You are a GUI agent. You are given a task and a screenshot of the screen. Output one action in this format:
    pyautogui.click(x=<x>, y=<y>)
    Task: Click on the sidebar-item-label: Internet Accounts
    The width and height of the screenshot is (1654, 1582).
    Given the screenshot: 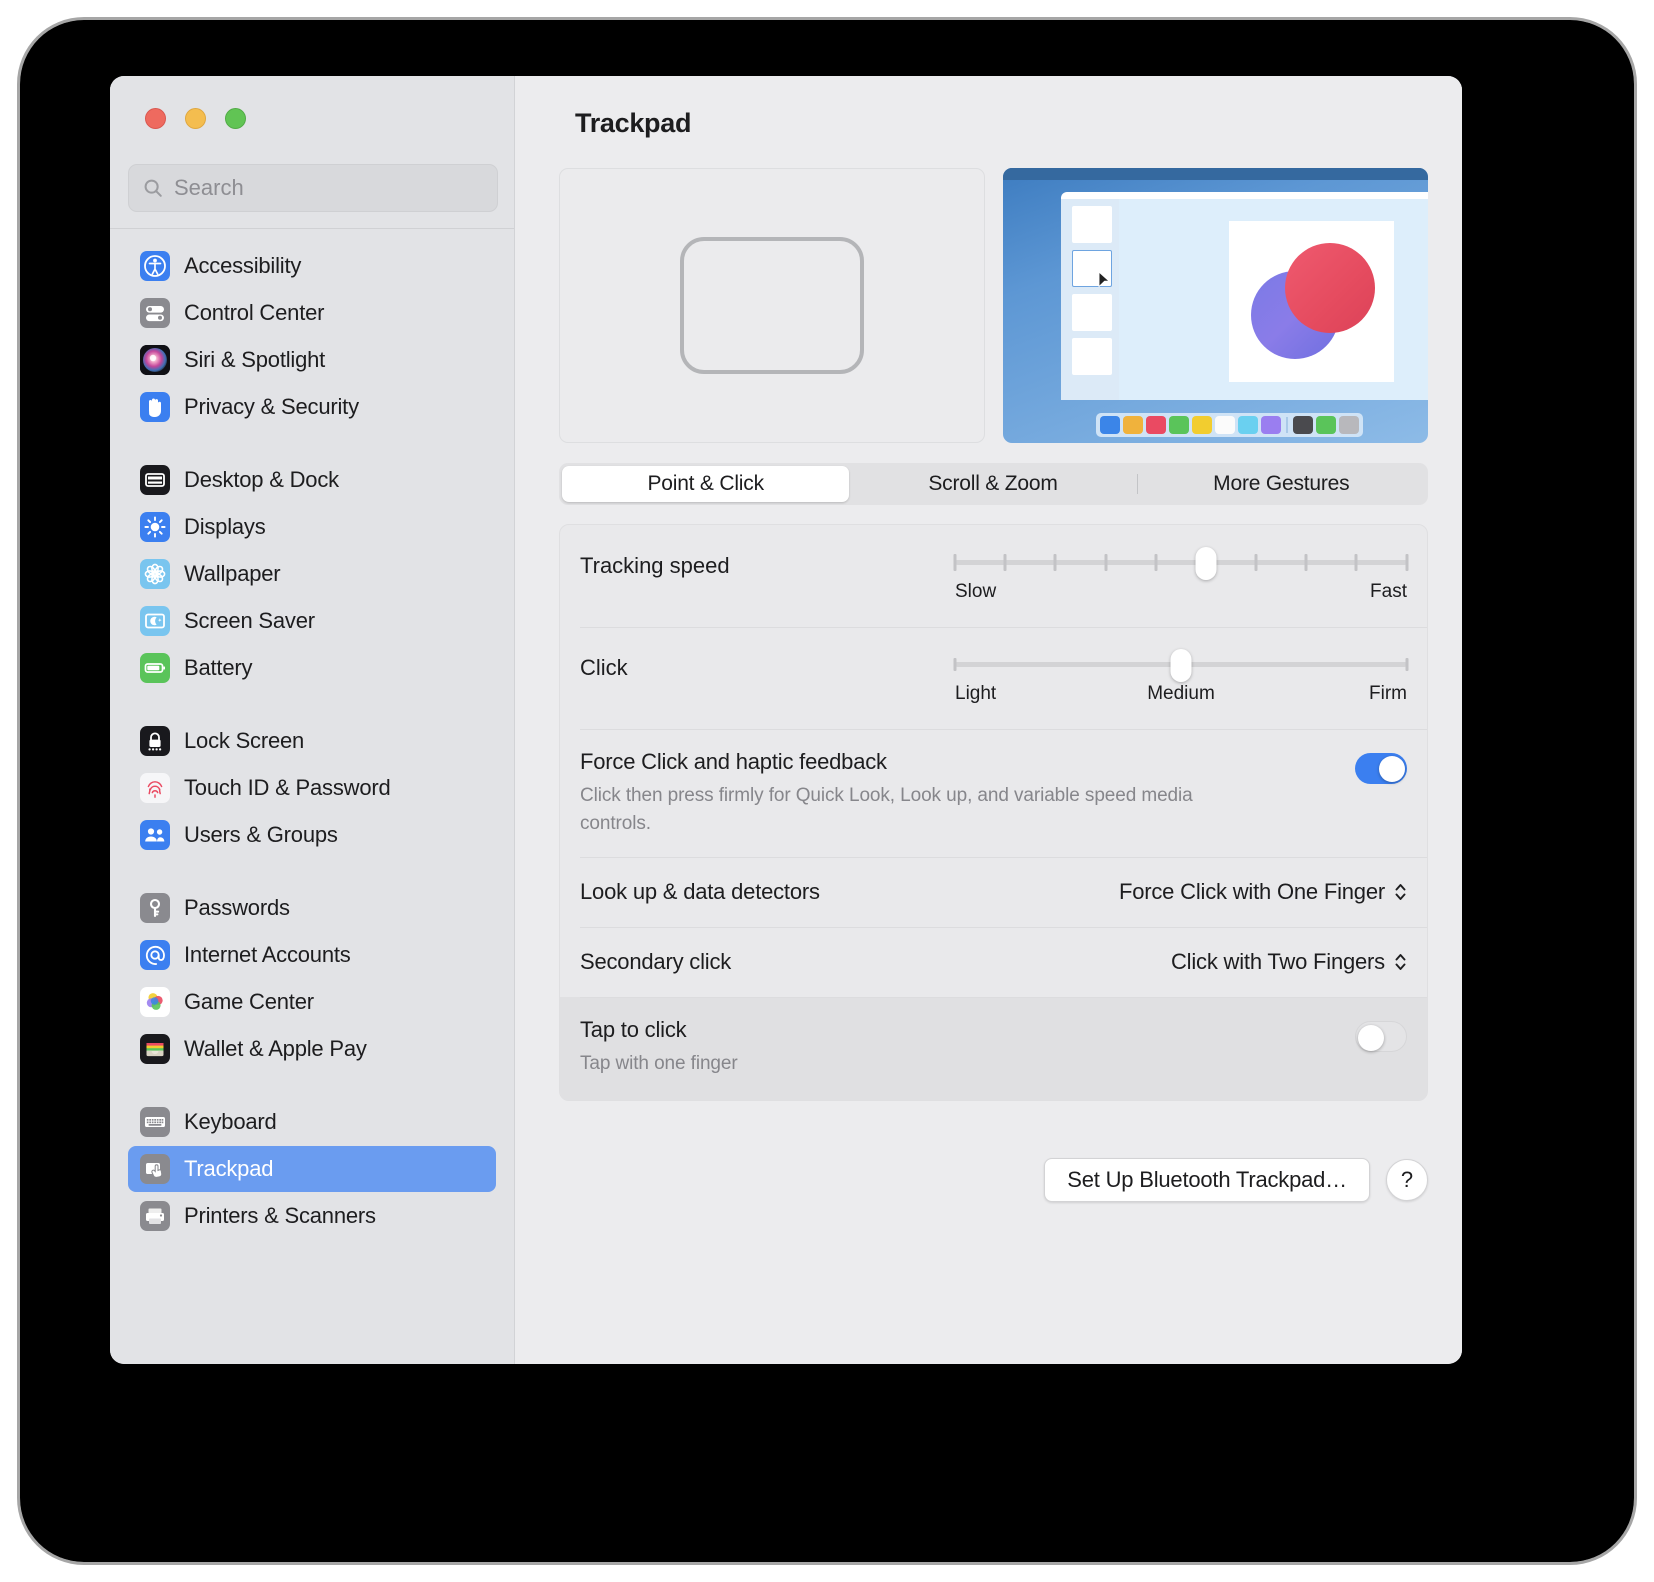 What is the action you would take?
    pyautogui.click(x=267, y=954)
    